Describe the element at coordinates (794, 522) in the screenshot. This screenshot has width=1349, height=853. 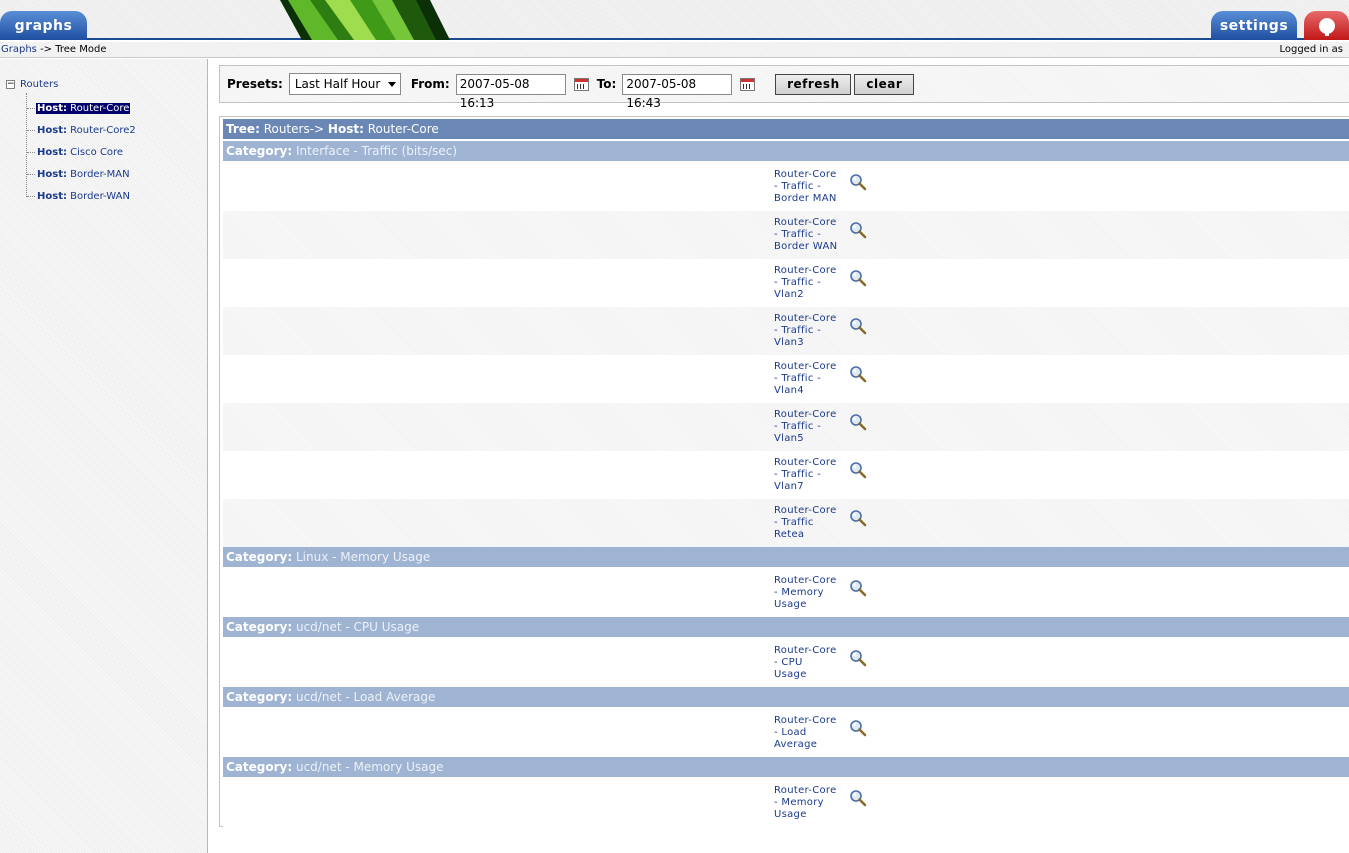
I see `graph-title-line: - Traffic` at that location.